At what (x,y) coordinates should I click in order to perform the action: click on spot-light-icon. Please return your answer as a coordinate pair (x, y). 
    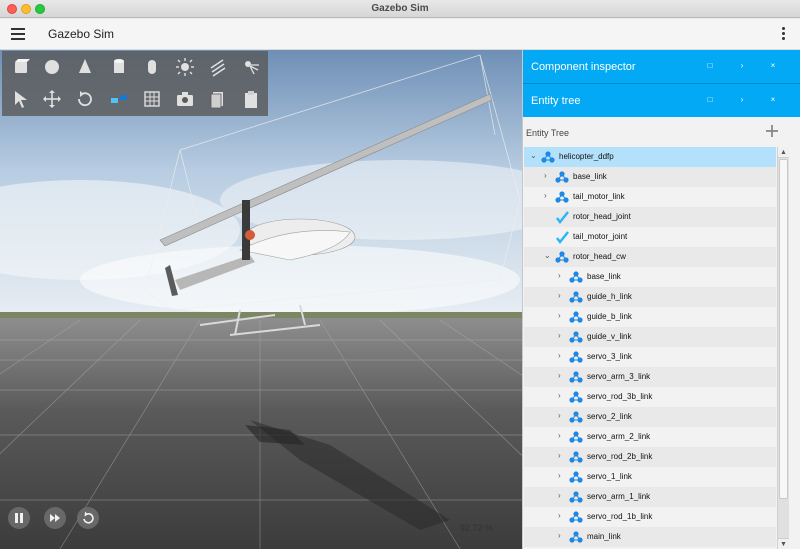
    Looking at the image, I should click on (251, 67).